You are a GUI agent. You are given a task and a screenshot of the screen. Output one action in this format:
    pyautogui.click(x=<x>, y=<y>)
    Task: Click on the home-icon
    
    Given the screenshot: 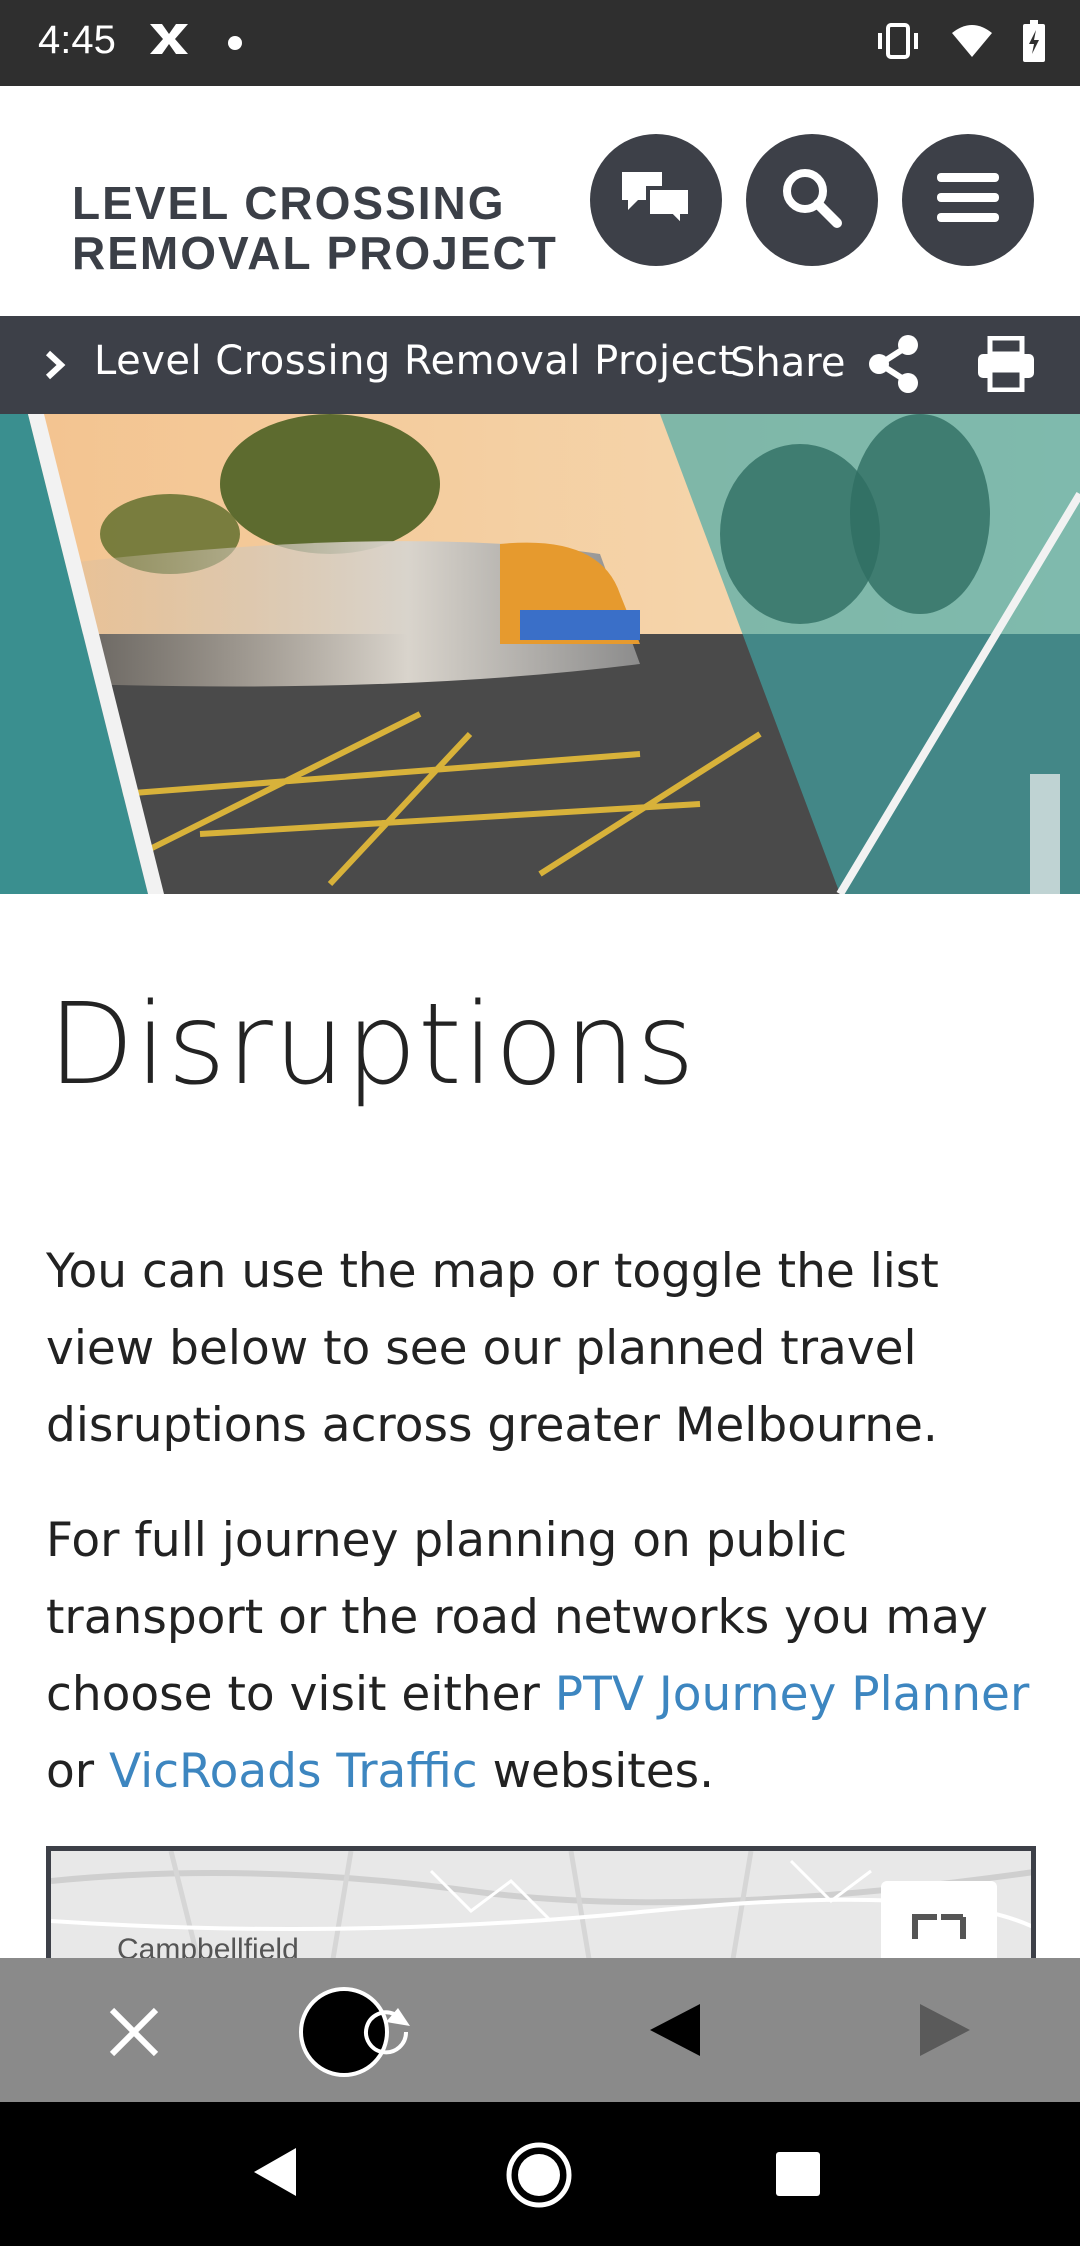 What is the action you would take?
    pyautogui.click(x=539, y=2177)
    